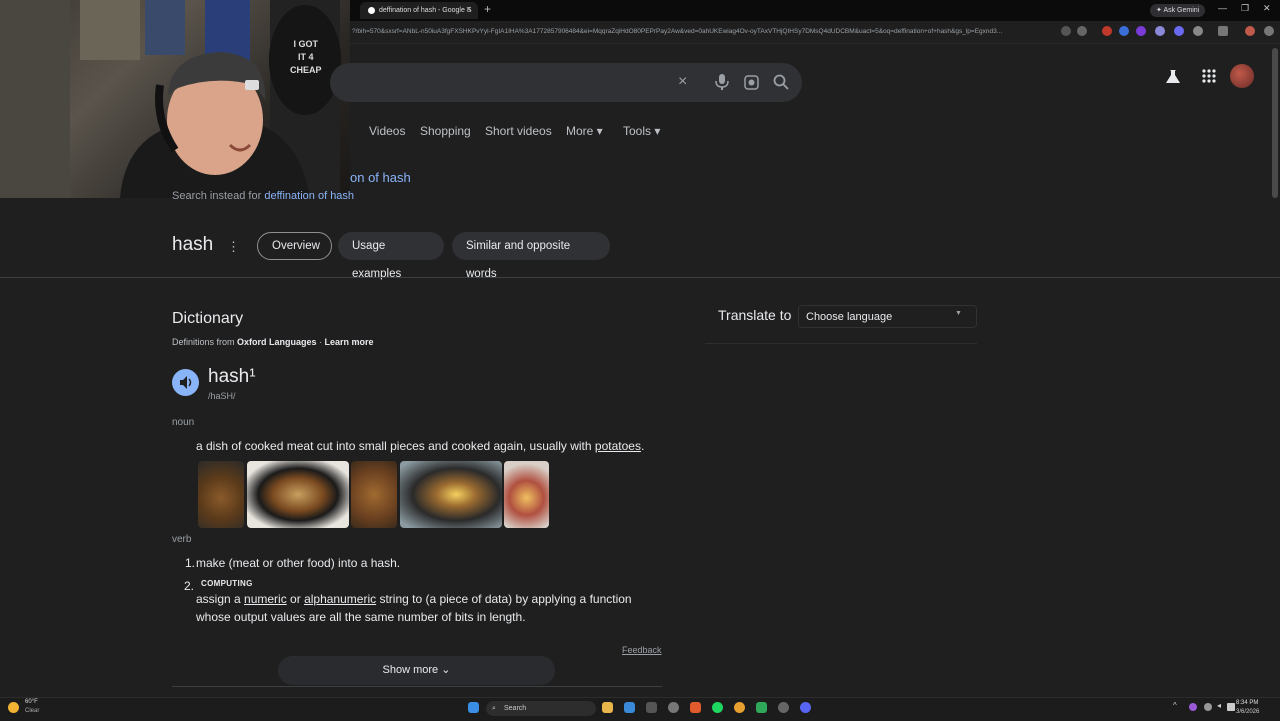 Image resolution: width=1280 pixels, height=721 pixels. I want to click on extensions-puzzle-icon, so click(1198, 31).